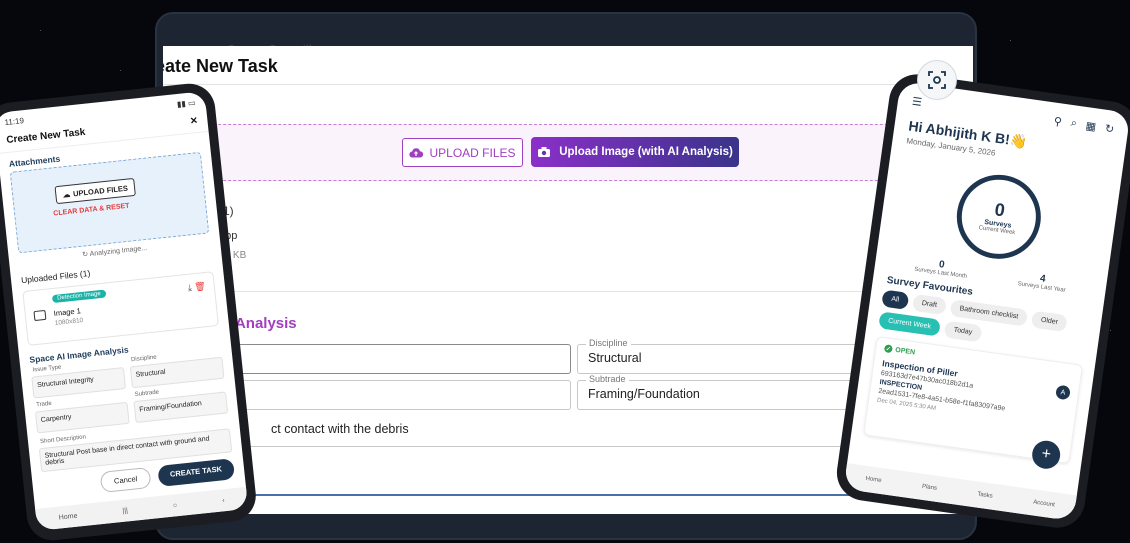 The height and width of the screenshot is (543, 1130). Describe the element at coordinates (985, 496) in the screenshot. I see `nav-tasks: Tasks` at that location.